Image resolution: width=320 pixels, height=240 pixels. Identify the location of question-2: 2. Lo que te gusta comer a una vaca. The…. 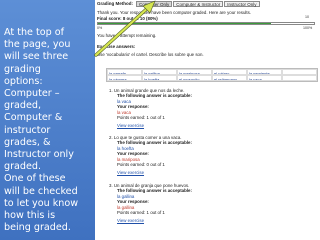
(150, 155).